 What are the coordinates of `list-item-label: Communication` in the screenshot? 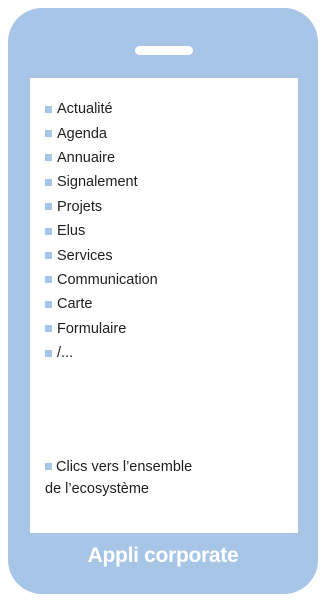 It's located at (107, 279).